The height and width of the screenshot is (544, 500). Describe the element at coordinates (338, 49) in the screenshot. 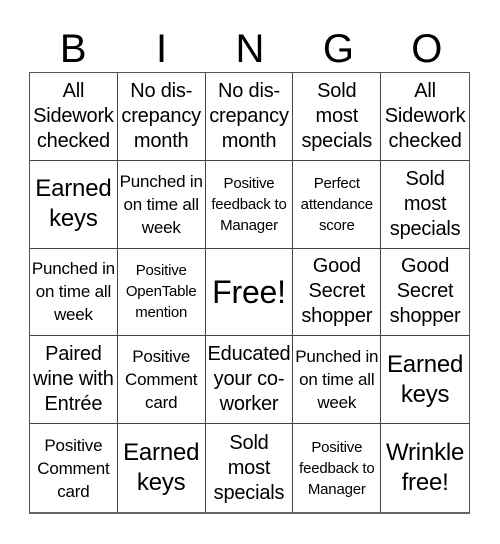

I see `header-letter-g: G` at that location.